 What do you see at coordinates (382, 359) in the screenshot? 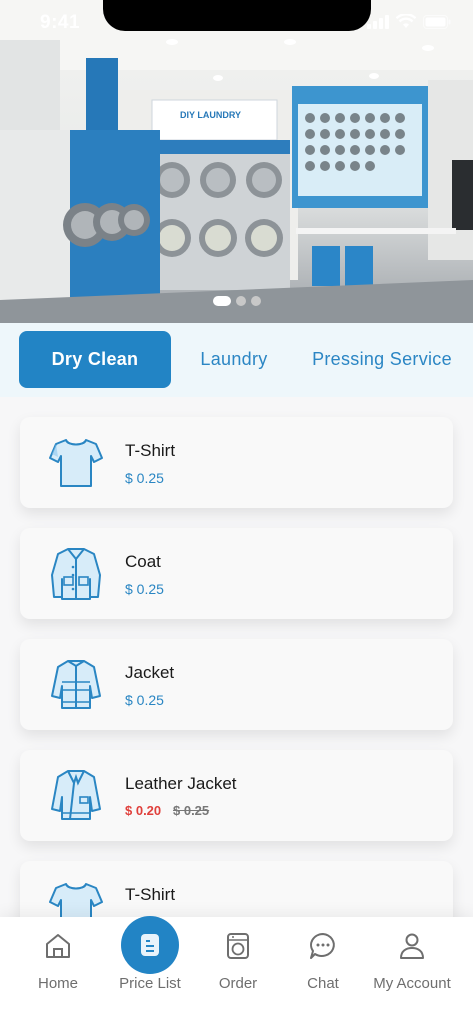
I see `tab-pressing-service: Pressing Service` at bounding box center [382, 359].